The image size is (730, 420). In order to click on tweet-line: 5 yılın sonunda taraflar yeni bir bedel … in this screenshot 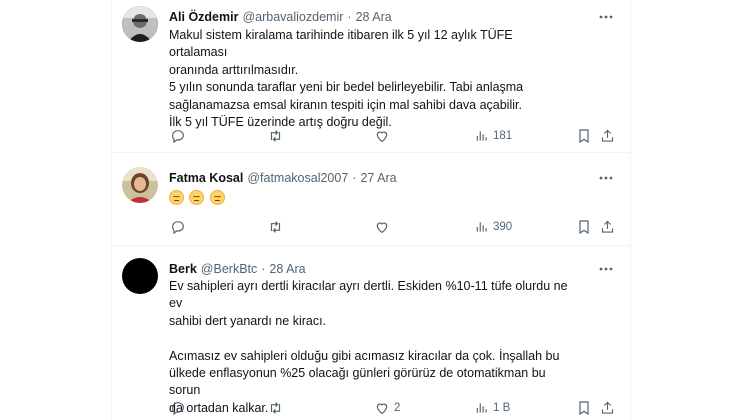, I will do `click(346, 87)`.